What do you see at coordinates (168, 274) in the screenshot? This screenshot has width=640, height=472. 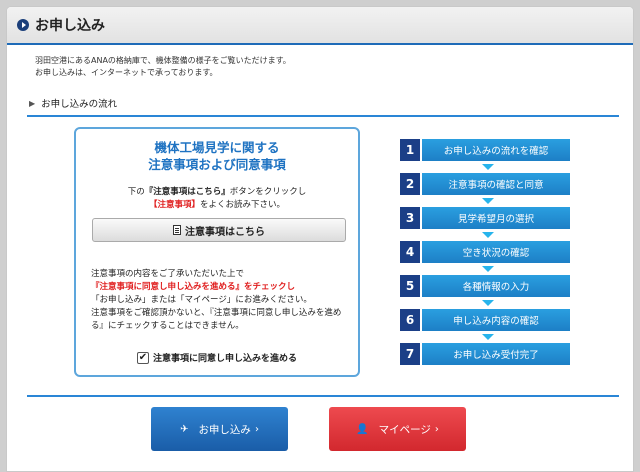 I see `consent-line-1: 注意事項の内容をご了承いただいた上で` at bounding box center [168, 274].